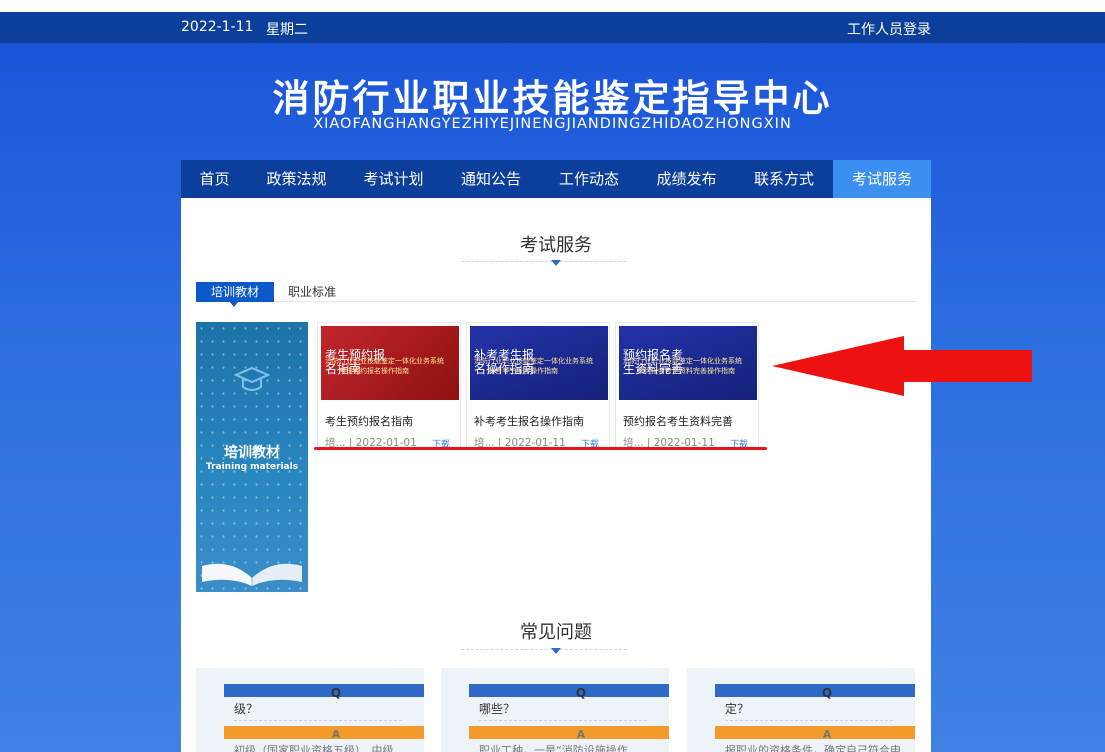  Describe the element at coordinates (312, 292) in the screenshot. I see `tab-occupational-standards: 职业标准` at that location.